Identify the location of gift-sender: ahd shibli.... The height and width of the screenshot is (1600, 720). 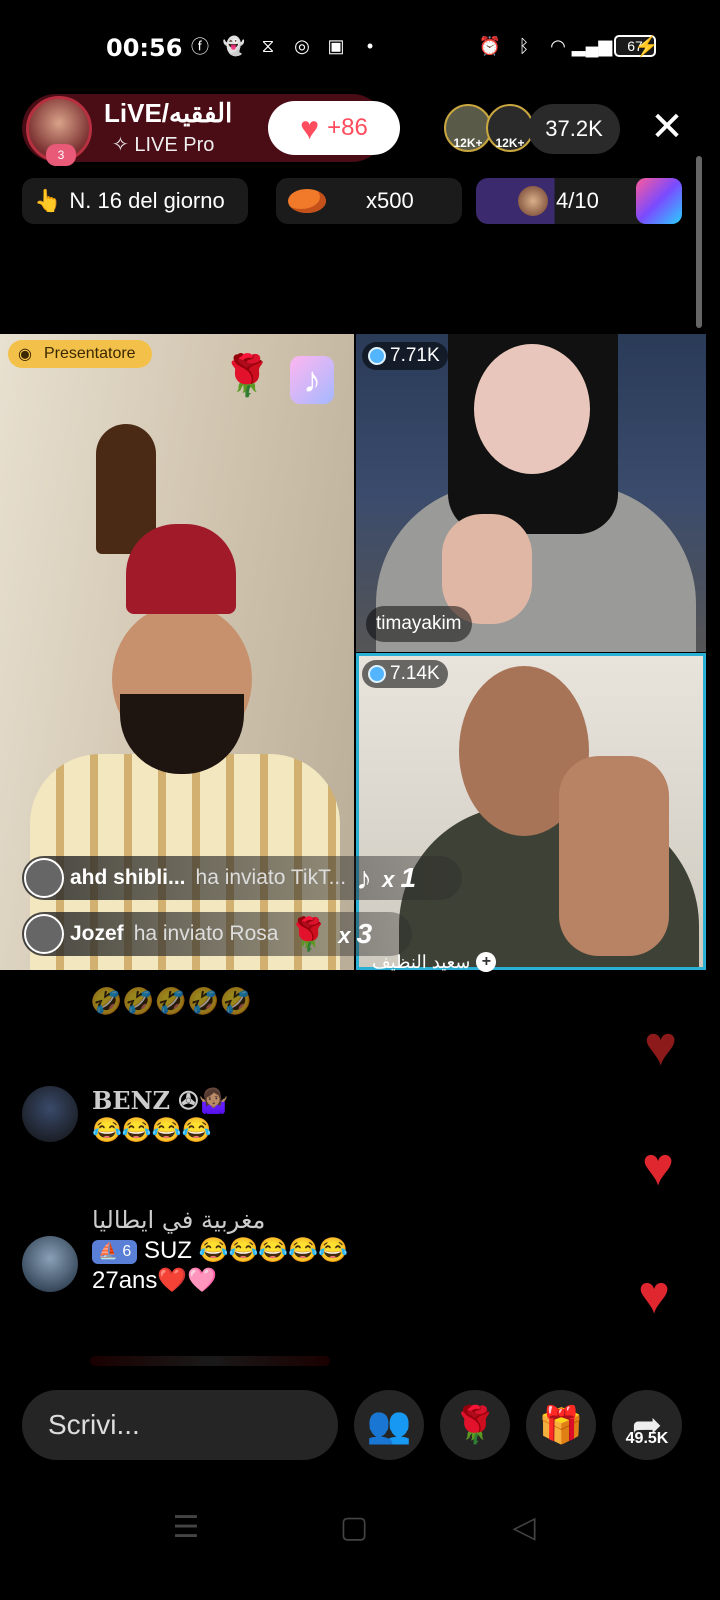
(128, 877).